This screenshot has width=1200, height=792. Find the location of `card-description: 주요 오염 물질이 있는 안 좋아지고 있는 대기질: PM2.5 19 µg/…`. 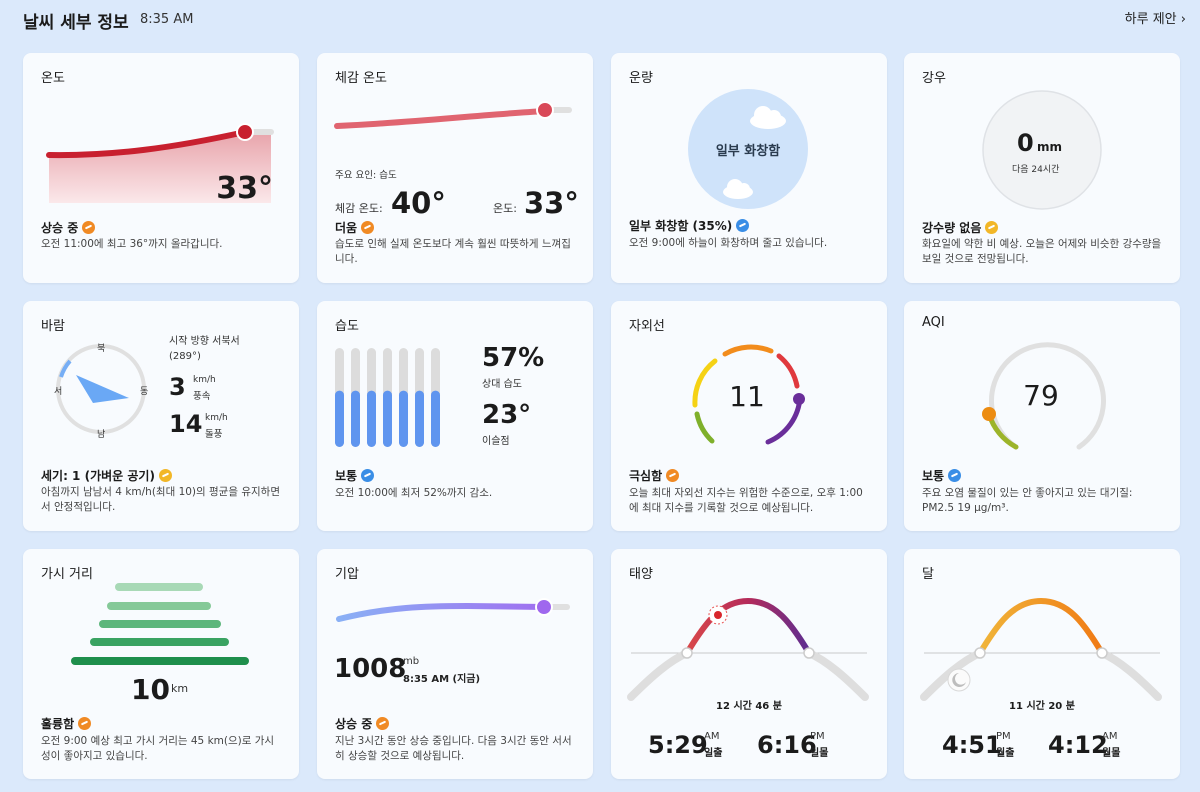

card-description: 주요 오염 물질이 있는 안 좋아지고 있는 대기질: PM2.5 19 µg/… is located at coordinates (1027, 500).